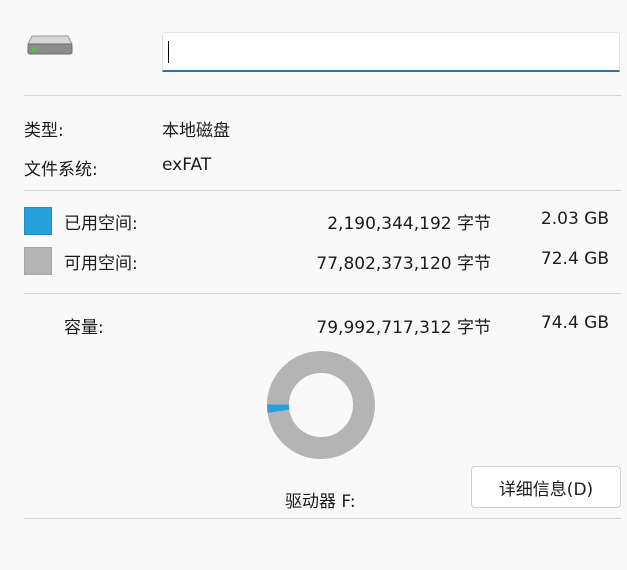 The image size is (627, 570). Describe the element at coordinates (168, 52) in the screenshot. I see `text-caret` at that location.